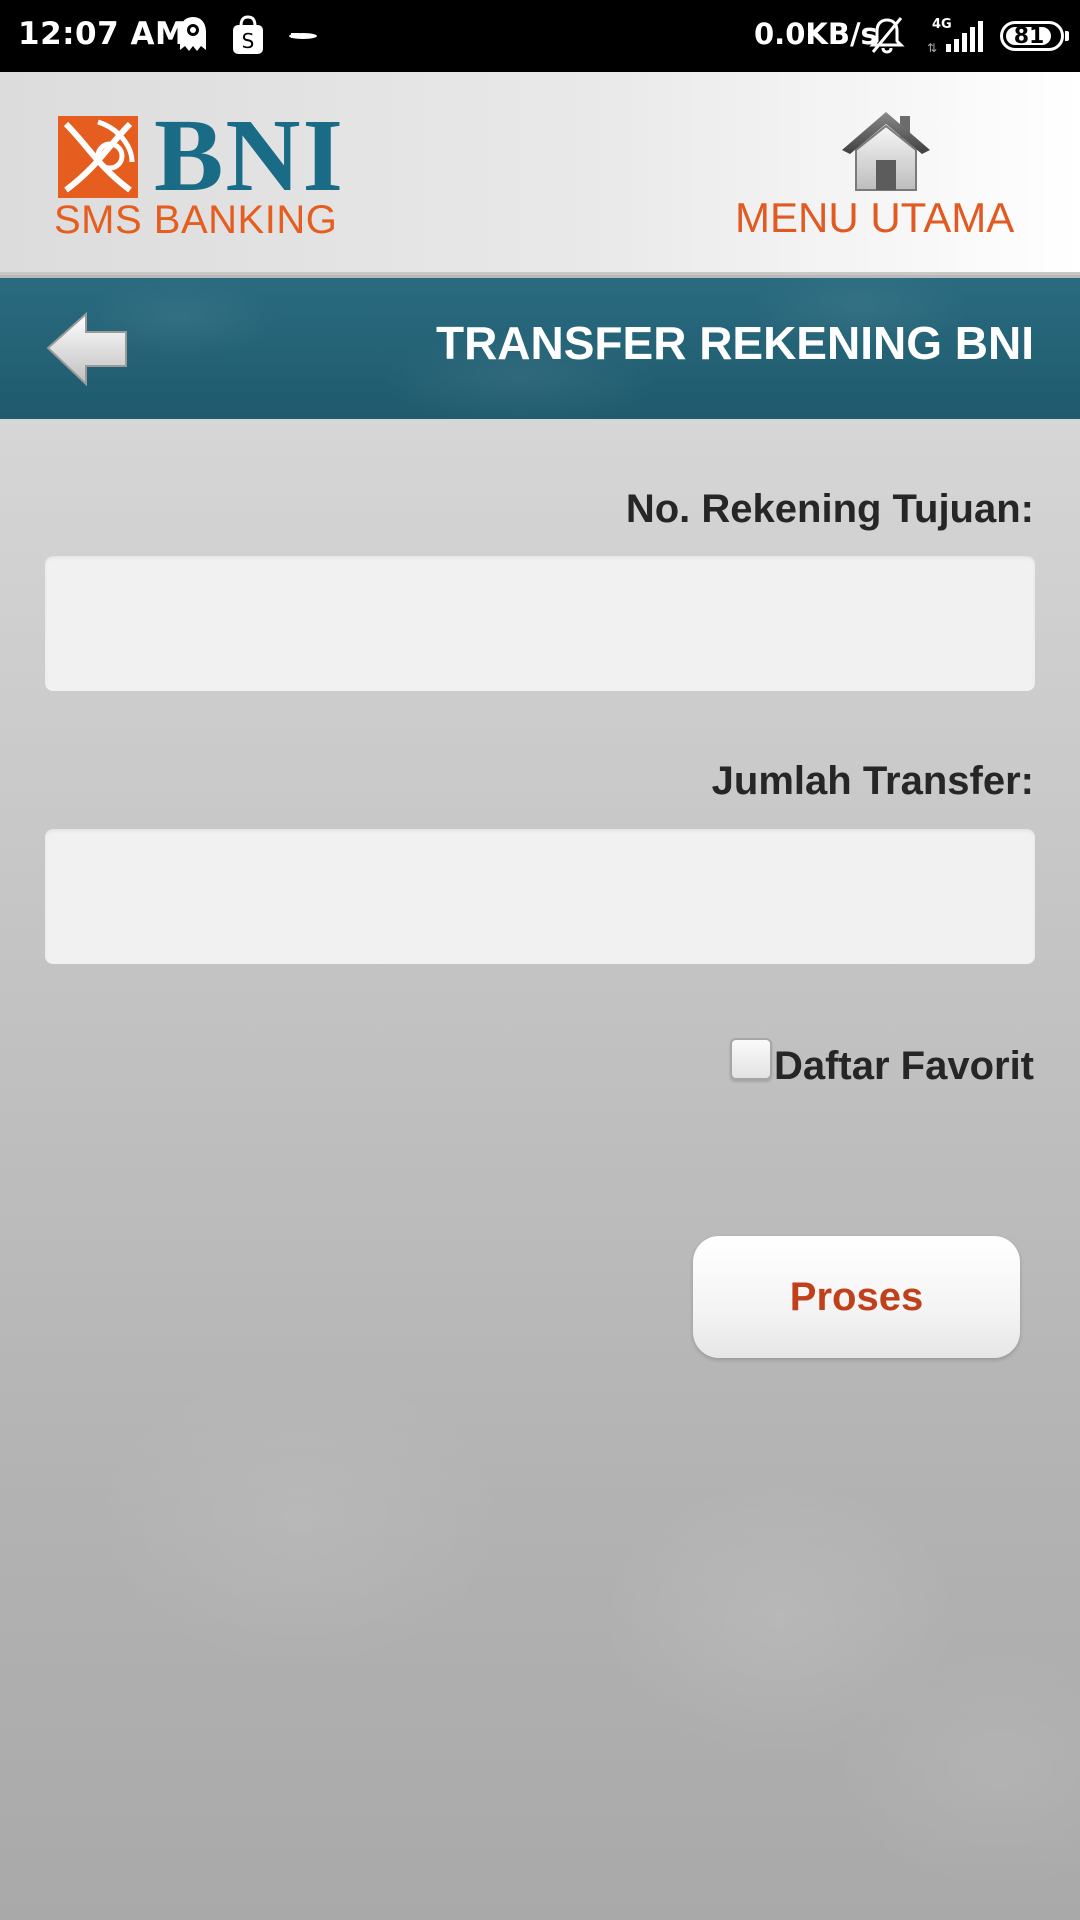 This screenshot has height=1920, width=1080. I want to click on signal-icon: 4G ⇅, so click(955, 36).